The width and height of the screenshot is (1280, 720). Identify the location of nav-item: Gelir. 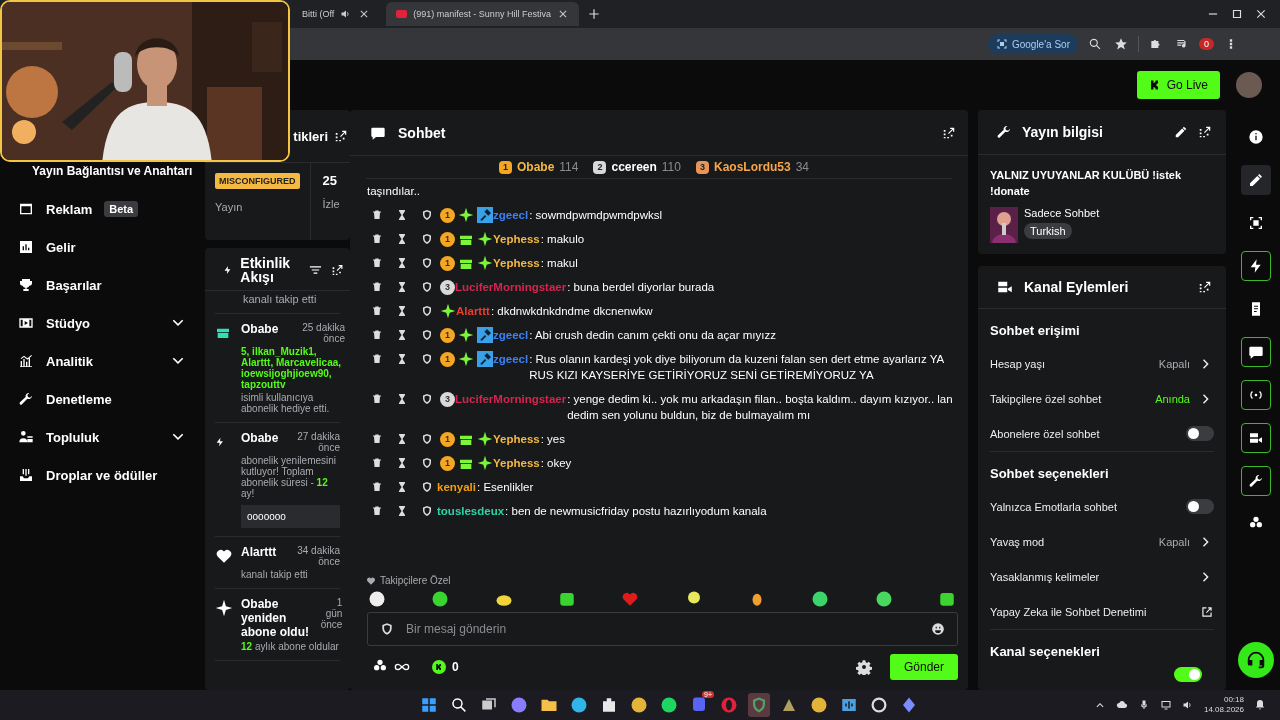
(102, 247).